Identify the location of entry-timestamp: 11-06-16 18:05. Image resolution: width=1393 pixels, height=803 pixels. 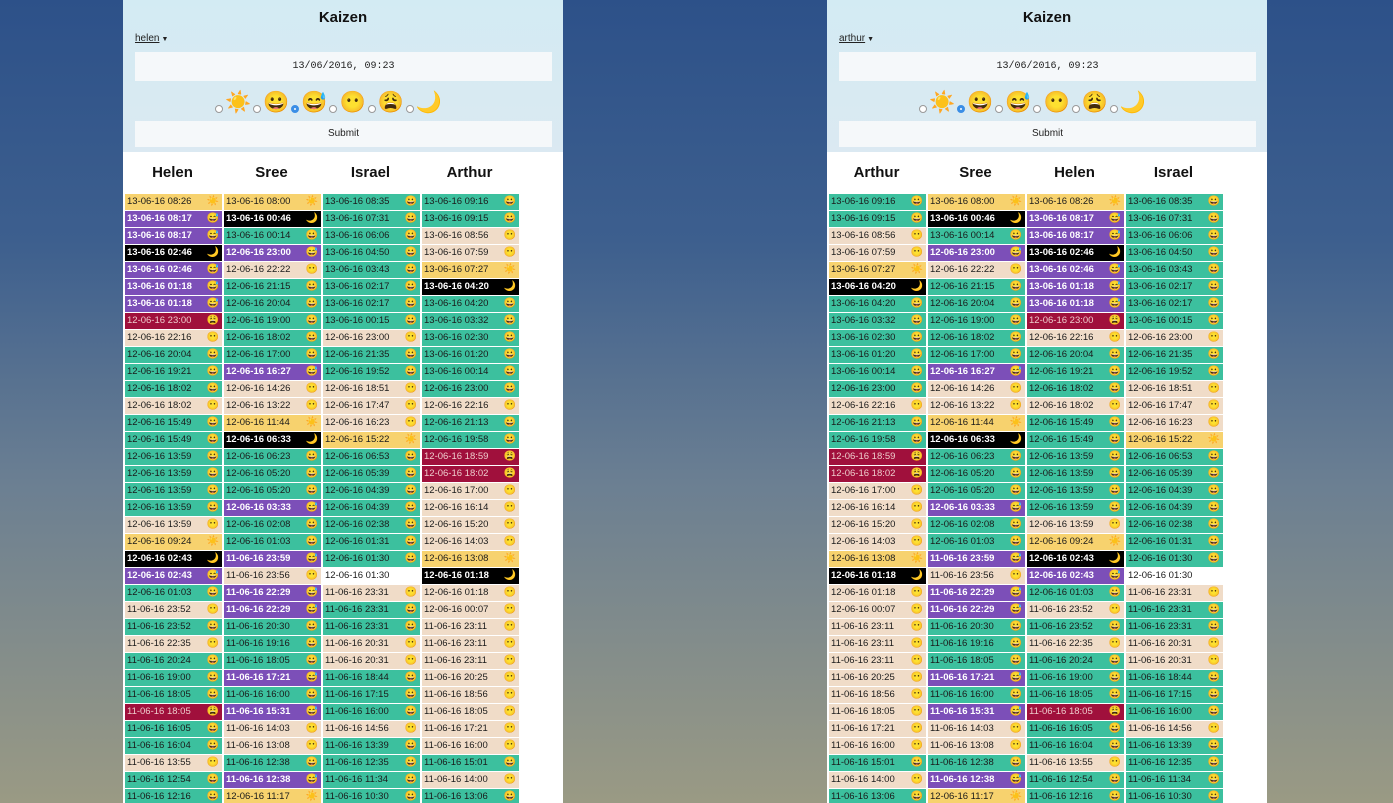
(962, 660).